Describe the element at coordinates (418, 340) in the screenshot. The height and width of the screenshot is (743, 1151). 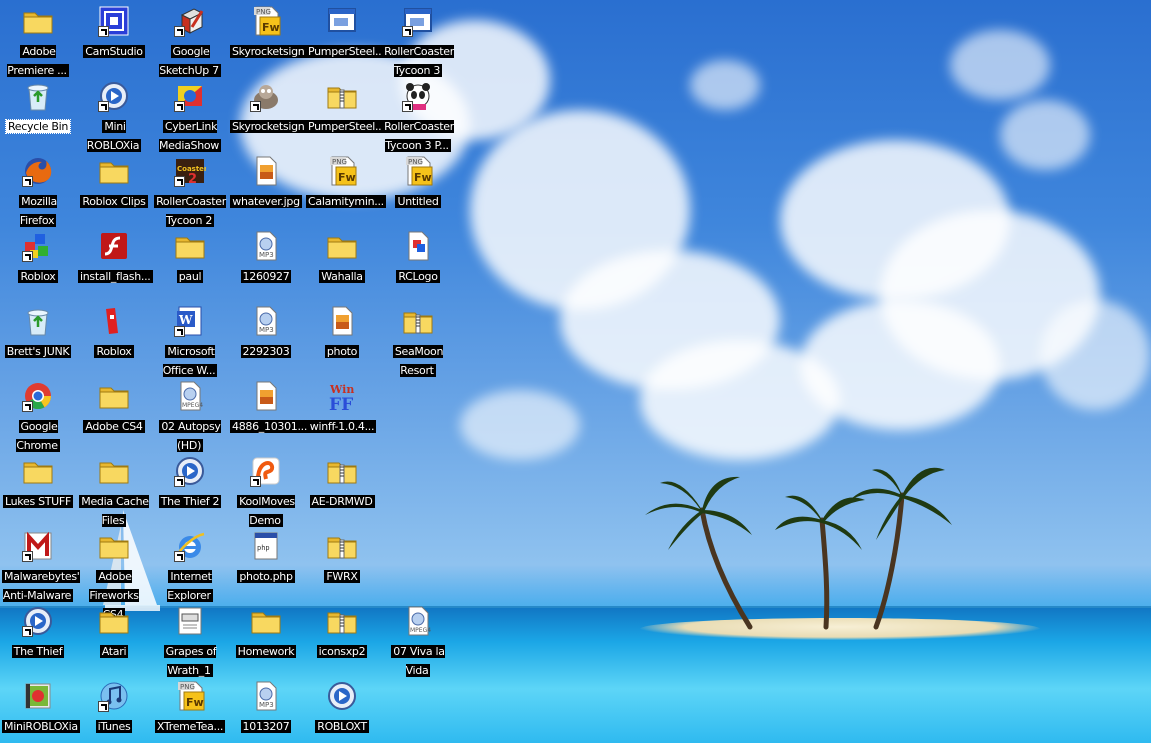
I see `desktop-icon: SeaMoon Resort` at that location.